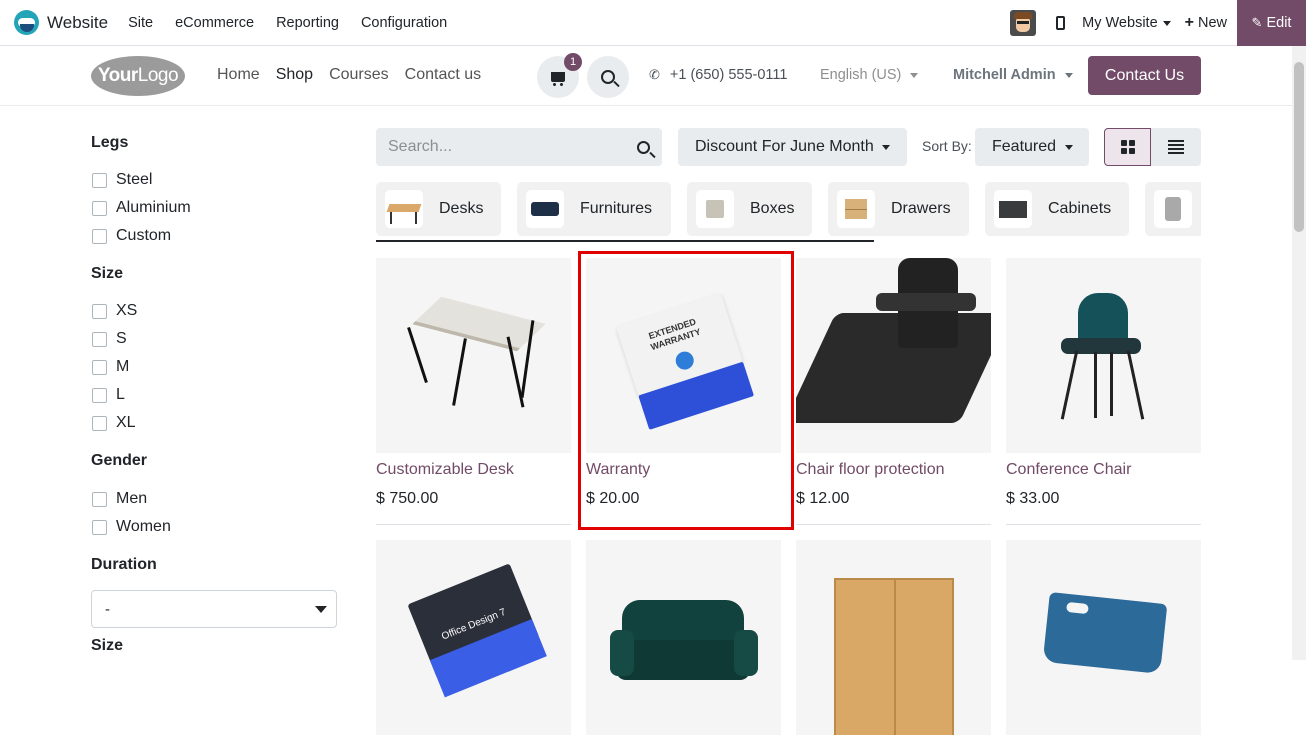 This screenshot has height=735, width=1306. Describe the element at coordinates (893, 355) in the screenshot. I see `product-image-floor-protection` at that location.